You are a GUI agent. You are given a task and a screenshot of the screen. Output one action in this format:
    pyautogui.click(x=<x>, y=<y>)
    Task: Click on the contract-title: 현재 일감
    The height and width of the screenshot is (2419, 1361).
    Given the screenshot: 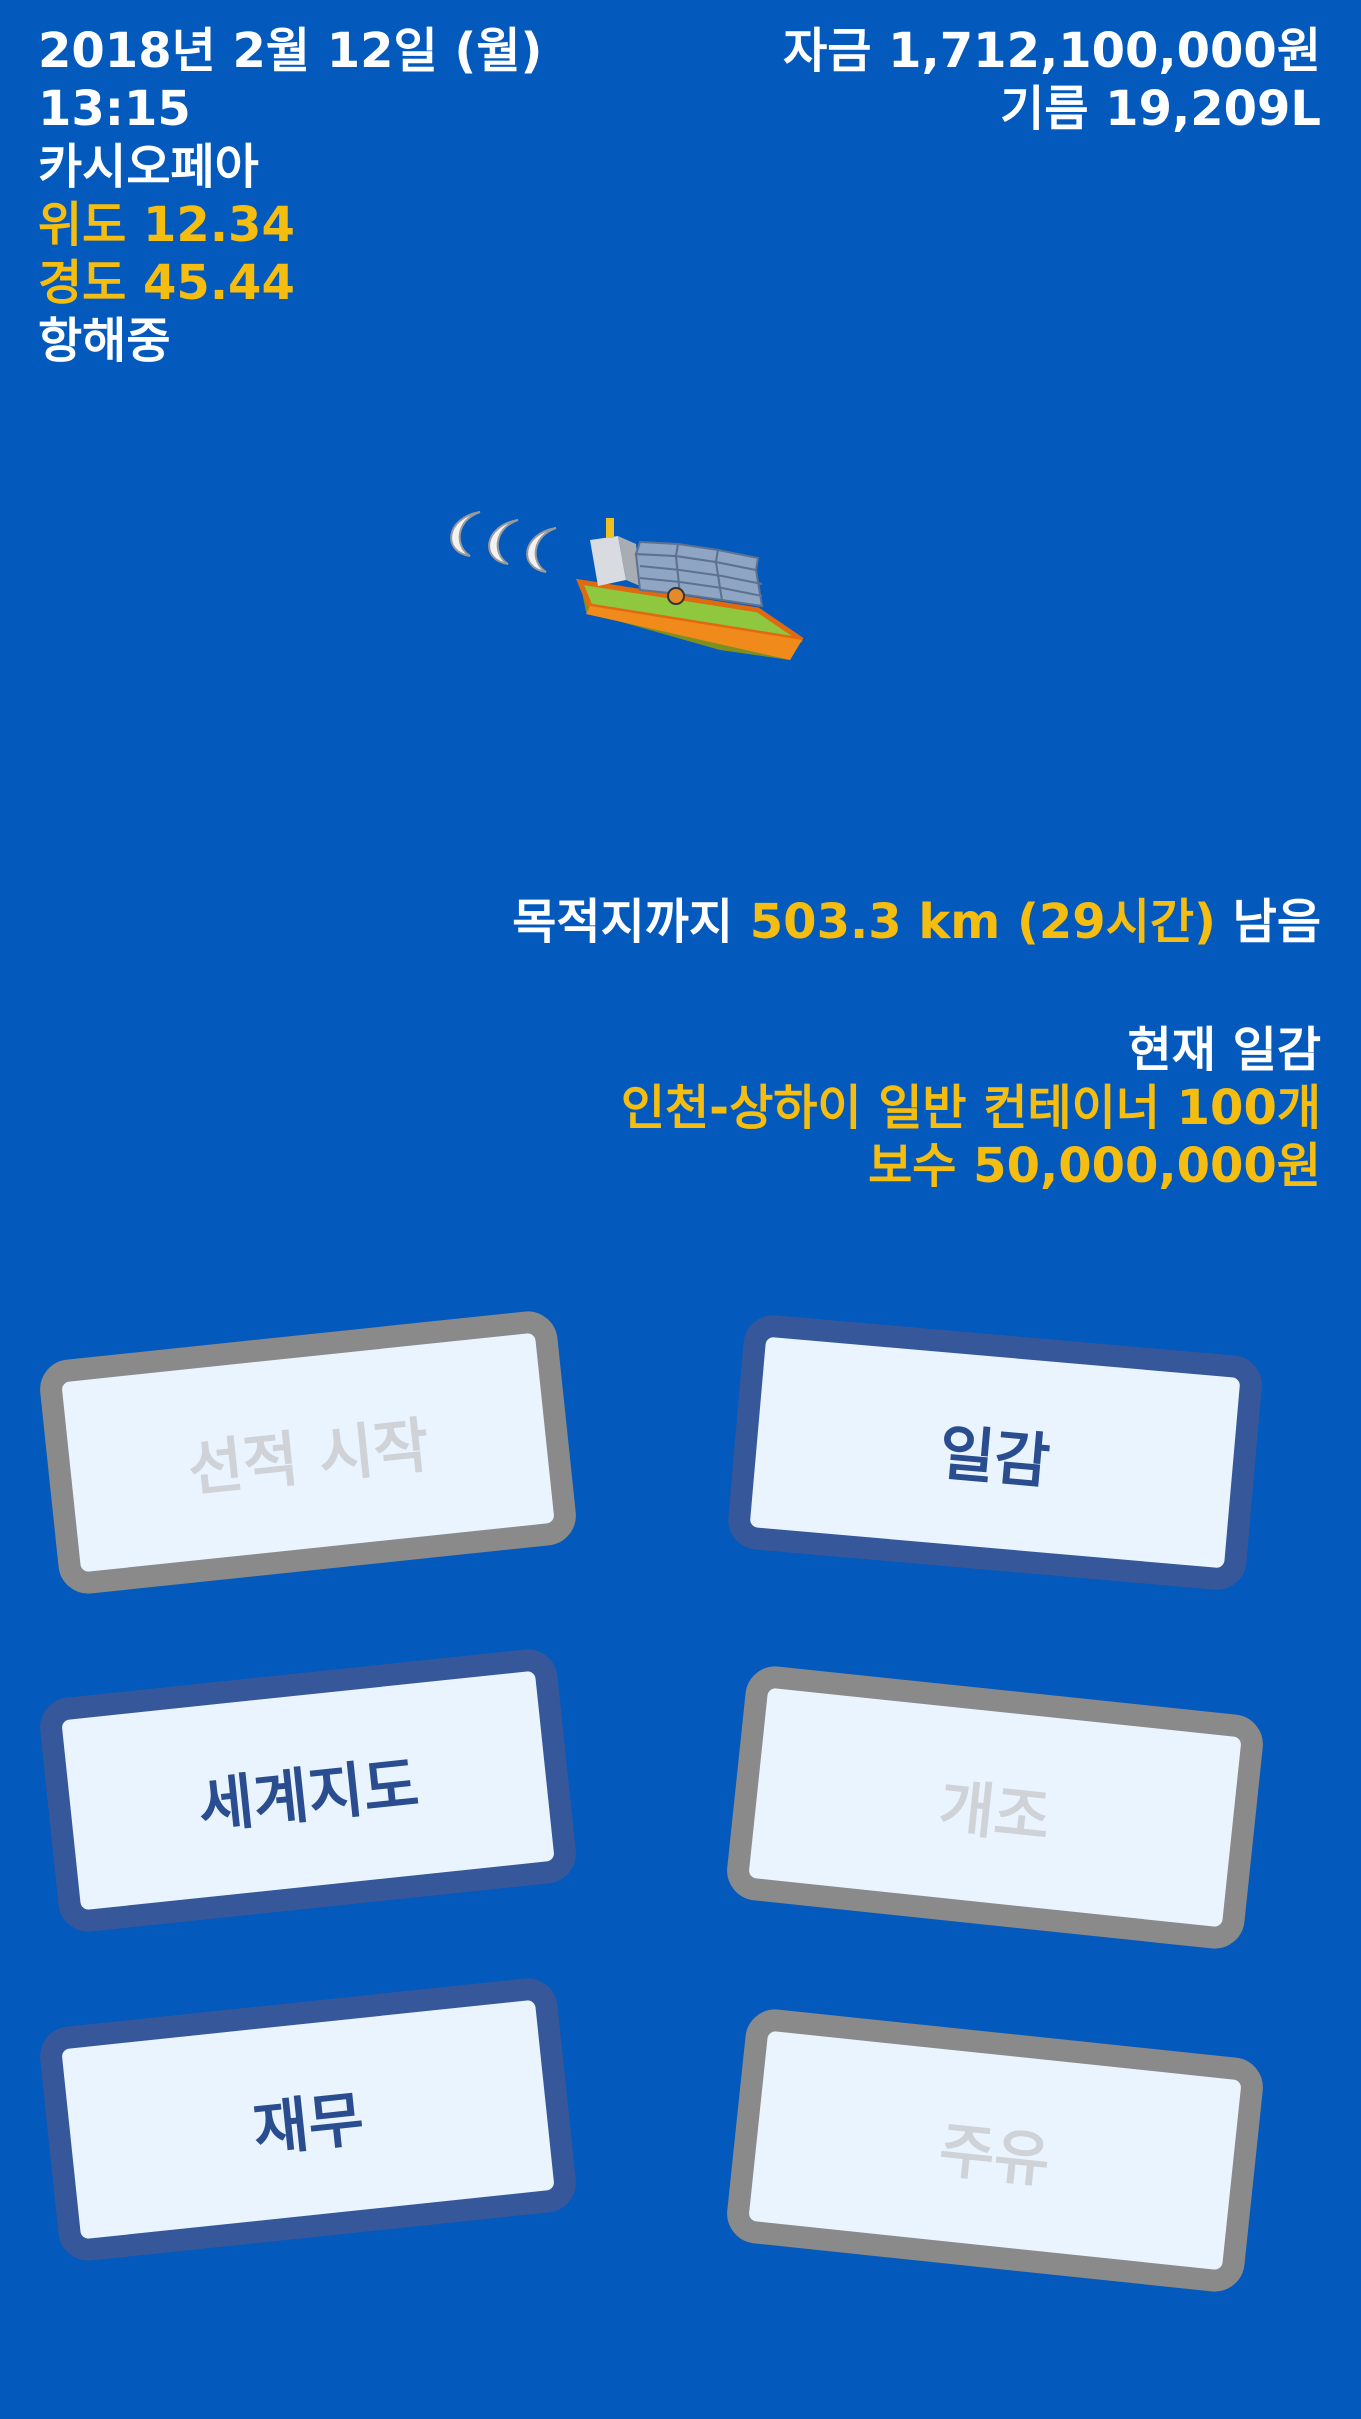 What is the action you would take?
    pyautogui.click(x=1224, y=1050)
    